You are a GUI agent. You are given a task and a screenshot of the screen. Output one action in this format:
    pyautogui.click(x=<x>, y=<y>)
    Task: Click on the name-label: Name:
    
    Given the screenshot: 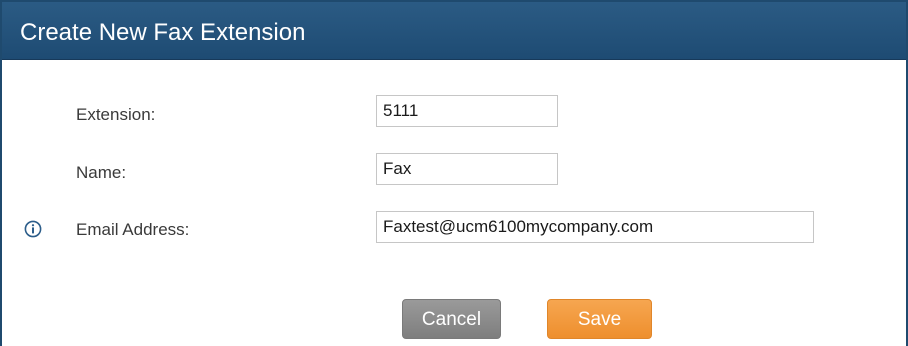 What is the action you would take?
    pyautogui.click(x=101, y=172)
    